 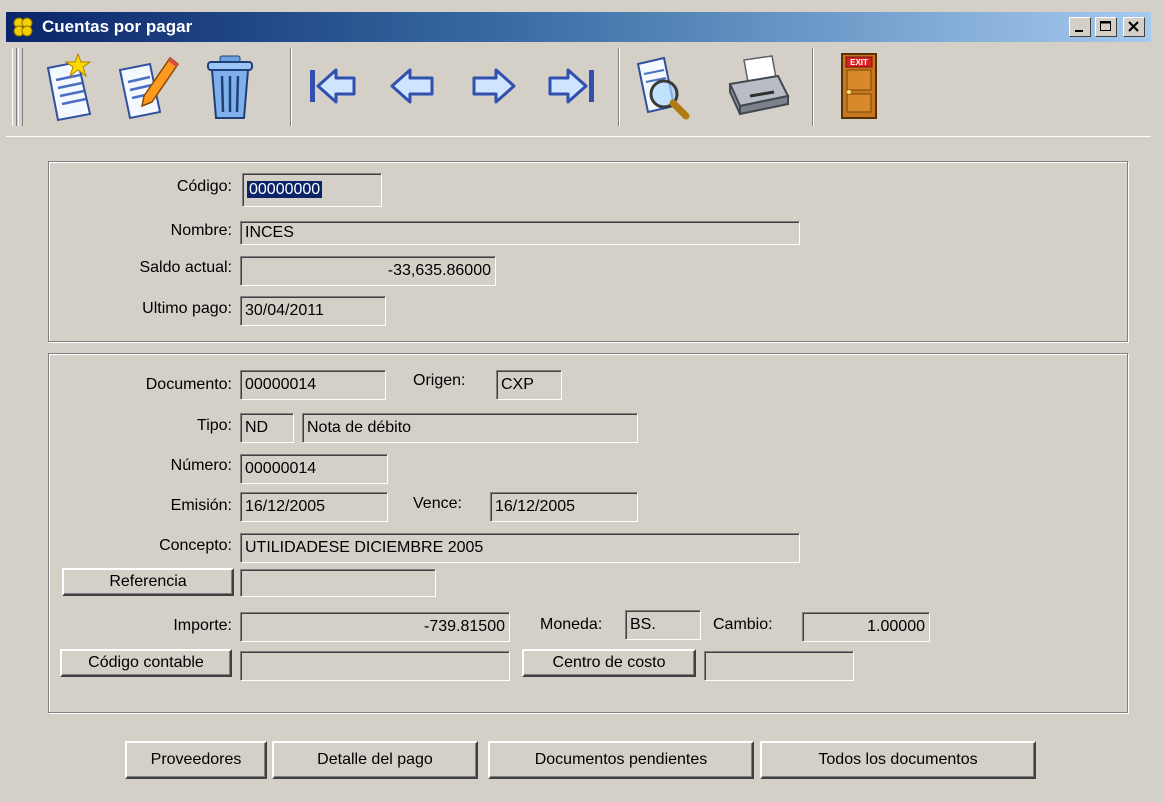 I want to click on left-arrow-icon, so click(x=412, y=86).